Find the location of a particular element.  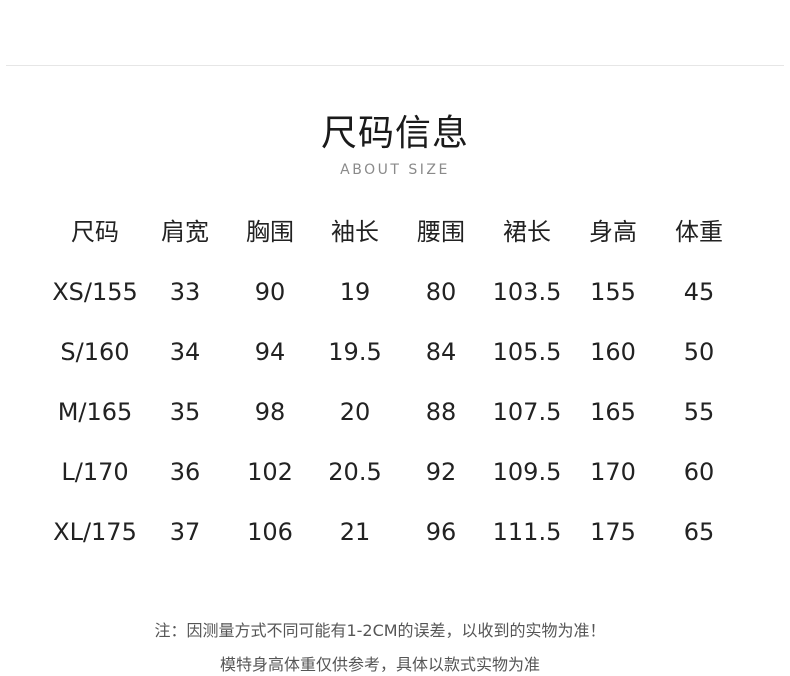

table-cell: 55 is located at coordinates (699, 412).